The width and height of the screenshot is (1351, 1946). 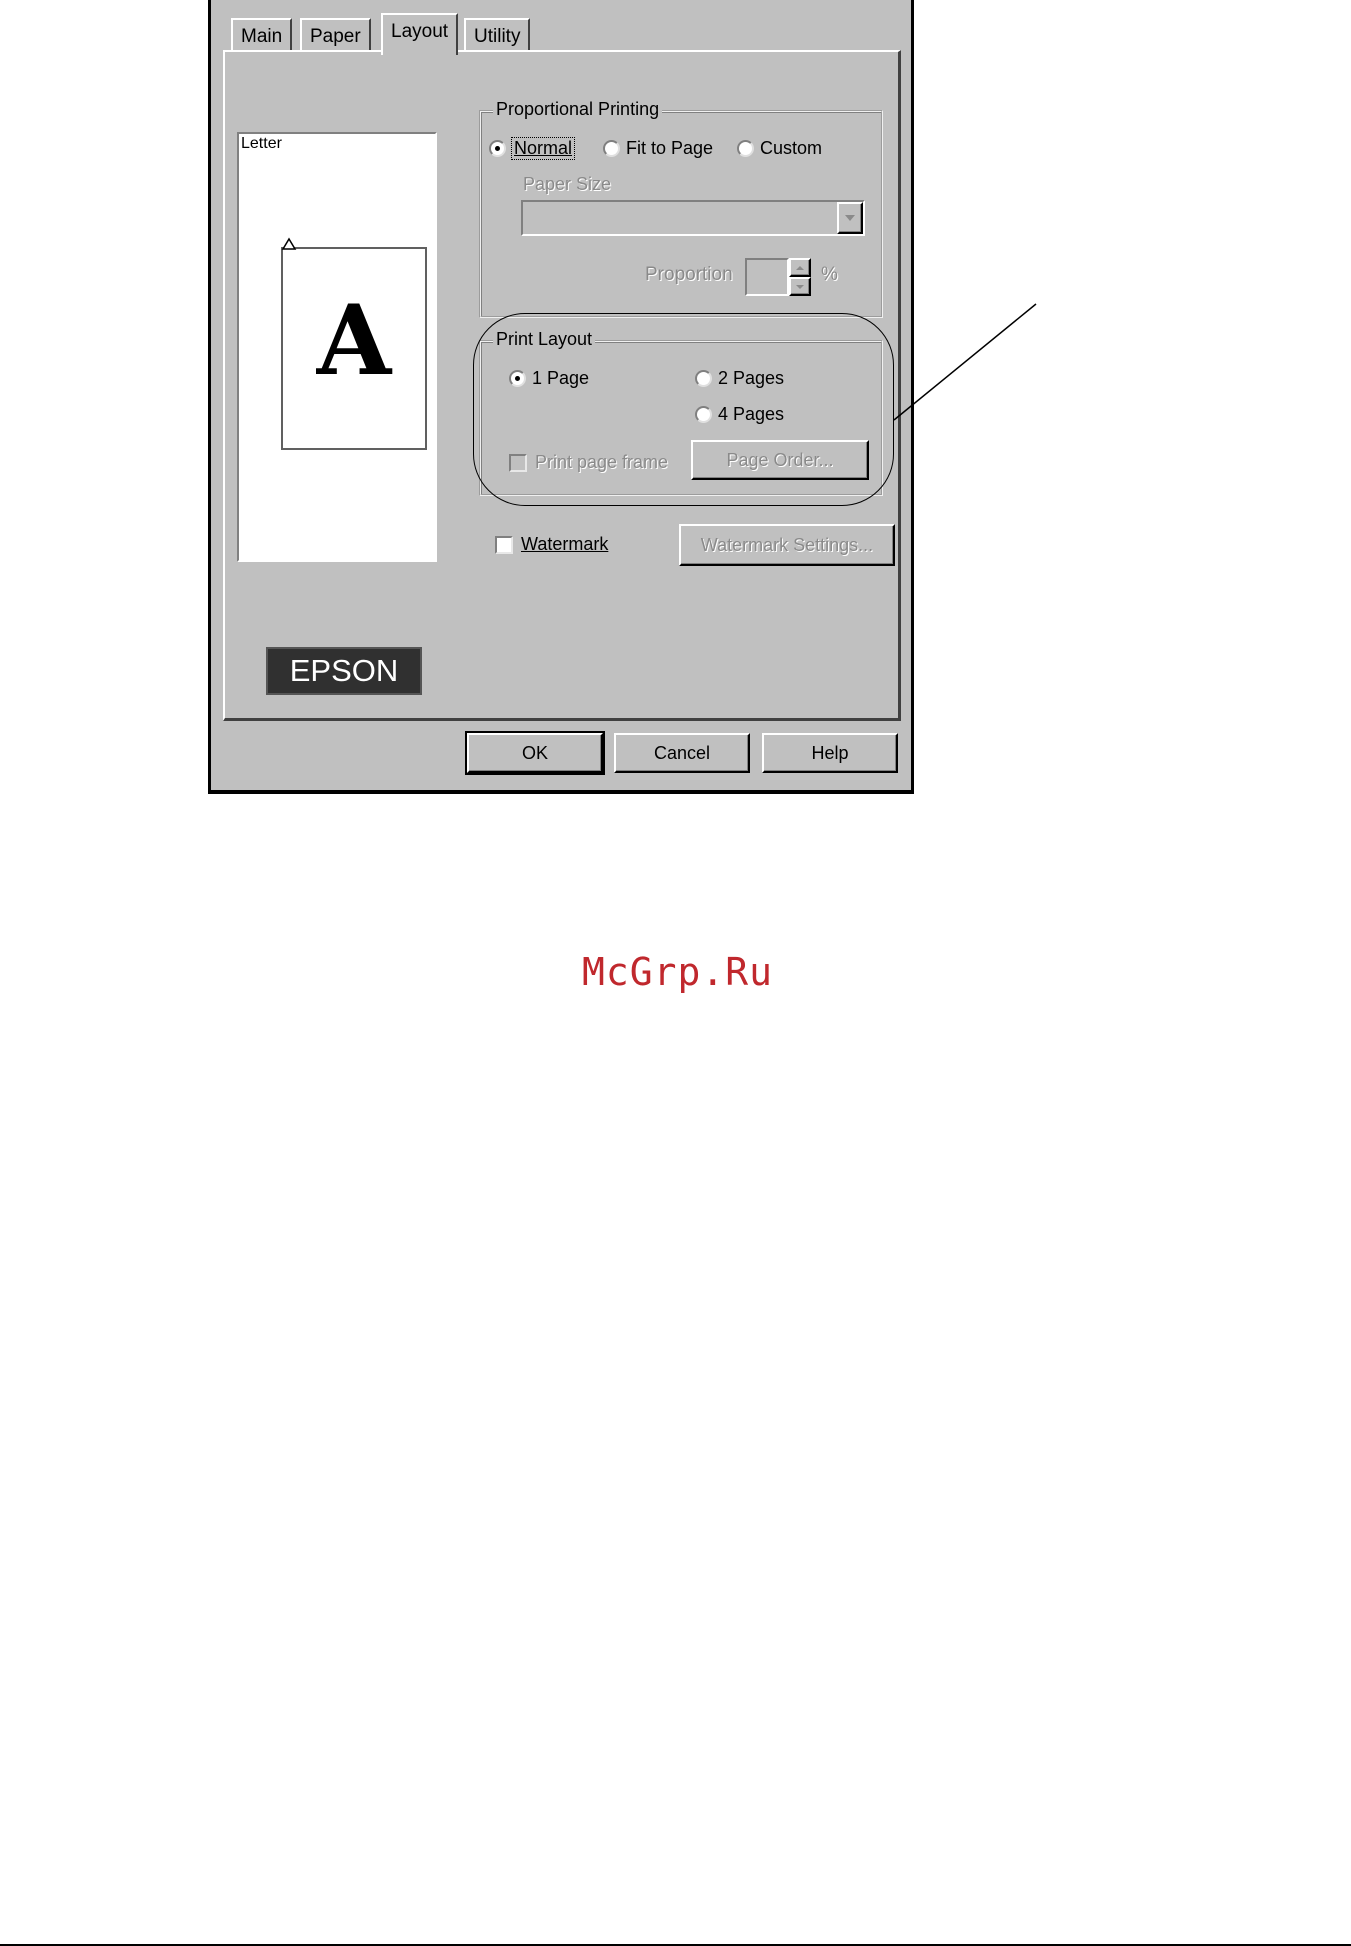 I want to click on proportional-printing-title: Proportional Printing, so click(x=578, y=109).